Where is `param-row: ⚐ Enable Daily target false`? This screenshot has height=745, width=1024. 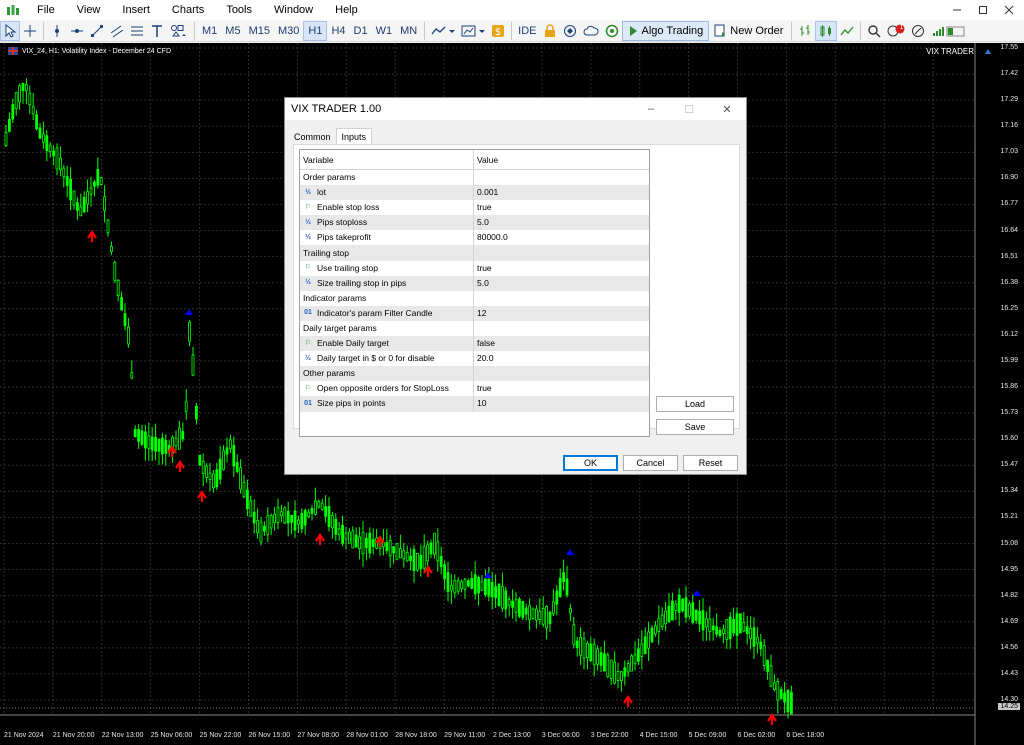 param-row: ⚐ Enable Daily target false is located at coordinates (474, 344).